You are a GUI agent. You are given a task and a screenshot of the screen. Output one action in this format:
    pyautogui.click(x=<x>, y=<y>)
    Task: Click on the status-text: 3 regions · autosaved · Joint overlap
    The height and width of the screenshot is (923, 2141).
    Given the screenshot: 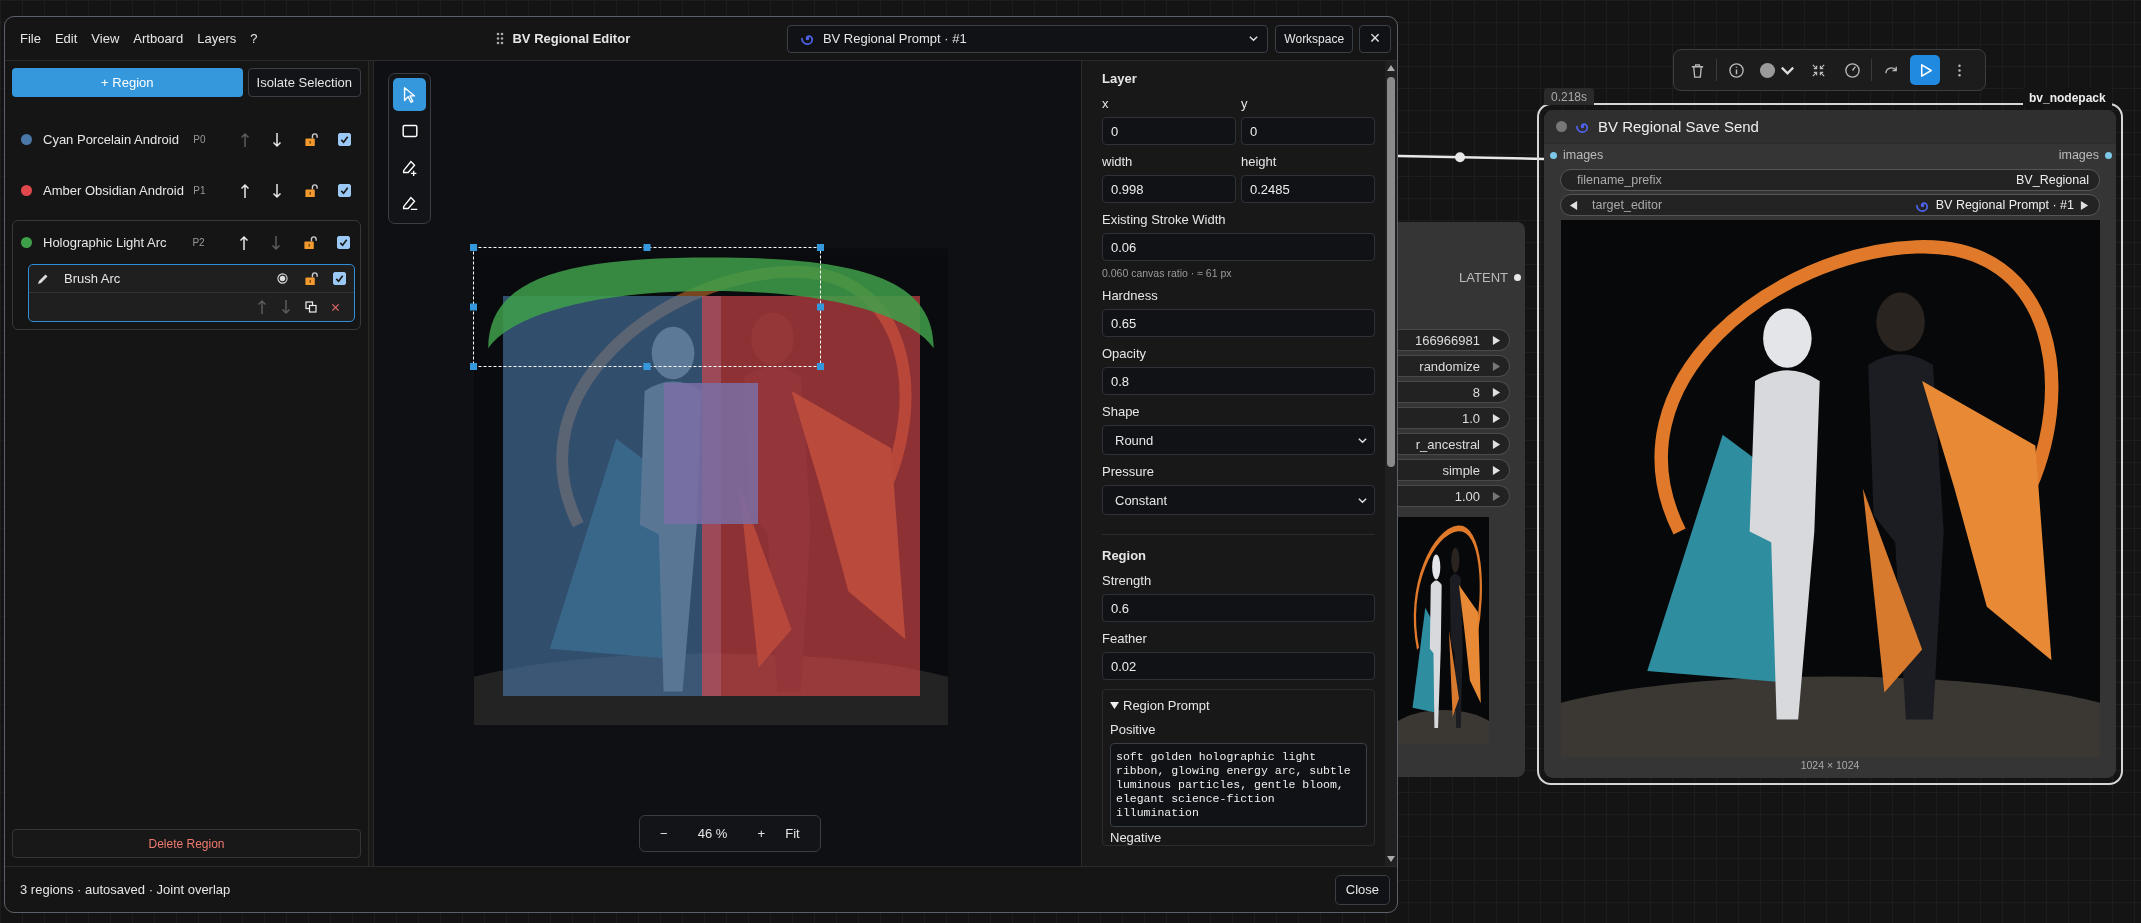 What is the action you would take?
    pyautogui.click(x=126, y=889)
    